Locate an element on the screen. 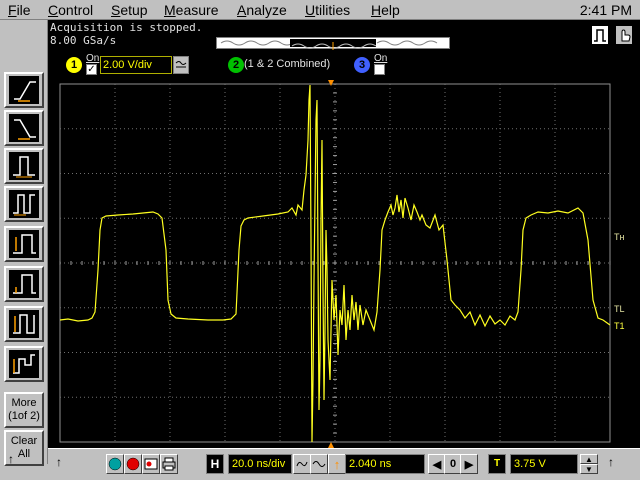 The image size is (640, 480). single-button is located at coordinates (151, 464).